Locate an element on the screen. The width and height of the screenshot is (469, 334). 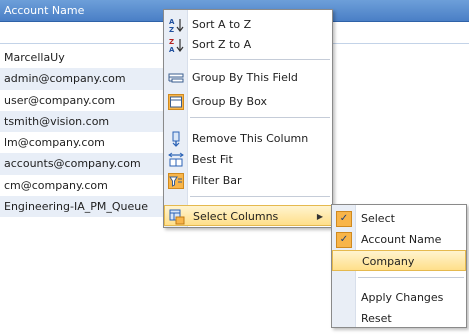
sort-a-to-z-label: Sort A to Z is located at coordinates (222, 24).